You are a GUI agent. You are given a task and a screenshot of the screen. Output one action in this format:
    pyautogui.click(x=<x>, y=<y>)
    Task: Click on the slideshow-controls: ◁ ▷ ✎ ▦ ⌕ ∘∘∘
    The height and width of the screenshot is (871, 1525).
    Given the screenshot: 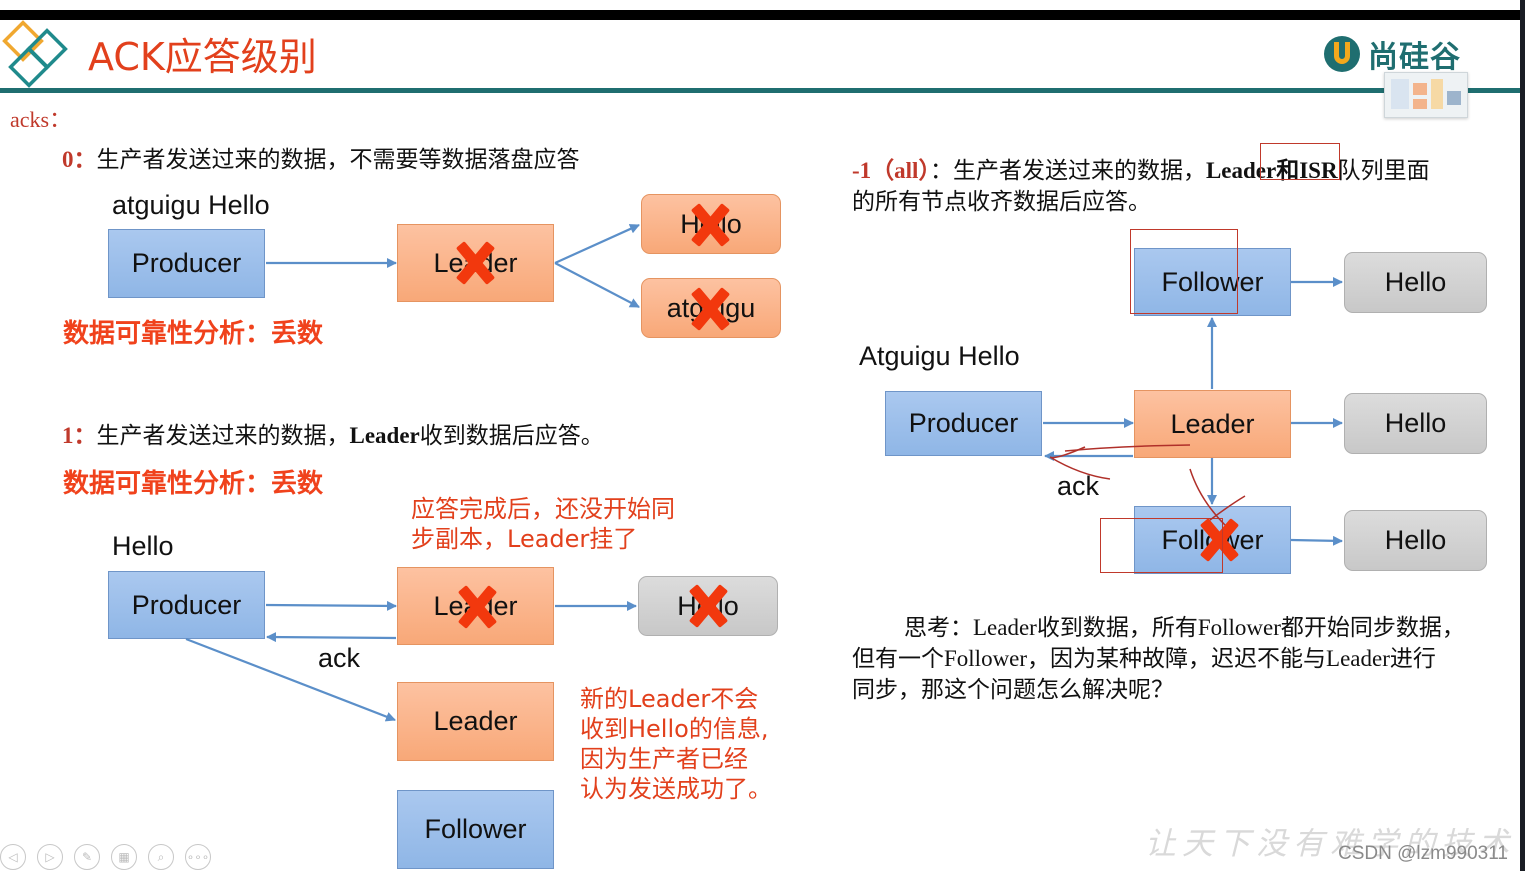 What is the action you would take?
    pyautogui.click(x=105, y=857)
    